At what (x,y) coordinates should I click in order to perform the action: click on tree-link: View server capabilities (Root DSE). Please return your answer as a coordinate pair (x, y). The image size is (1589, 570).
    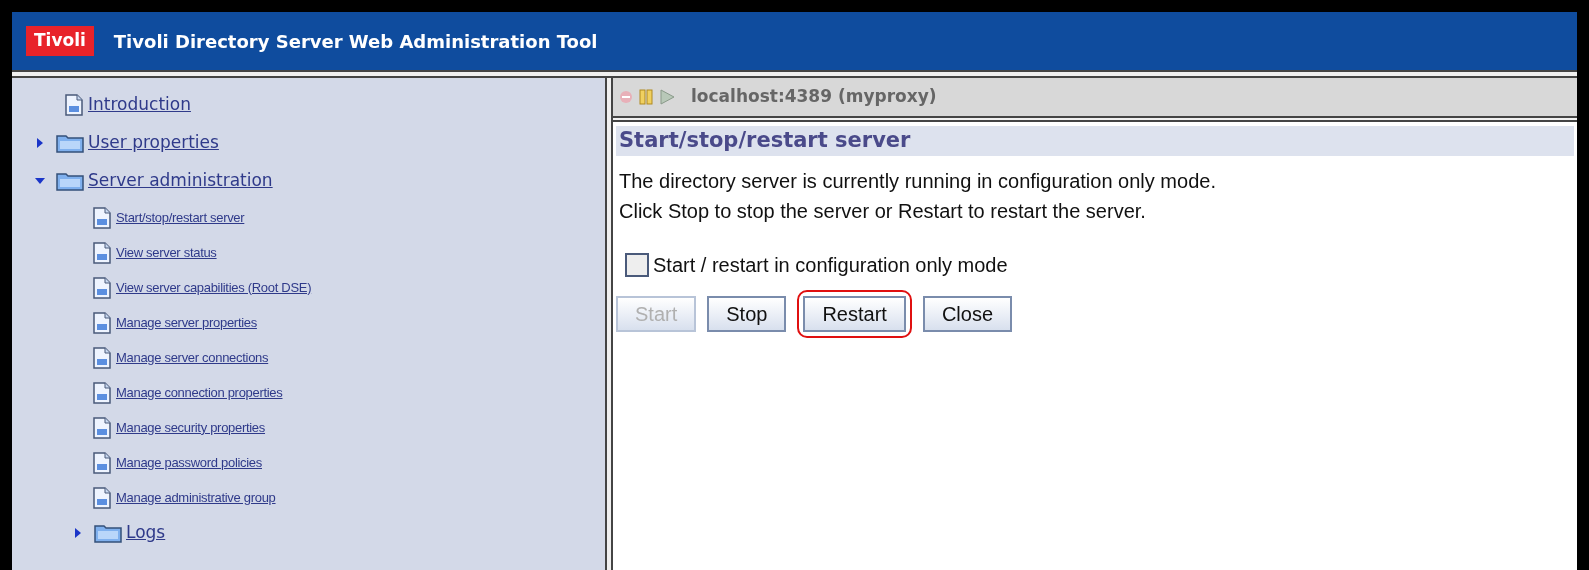
    Looking at the image, I should click on (214, 287).